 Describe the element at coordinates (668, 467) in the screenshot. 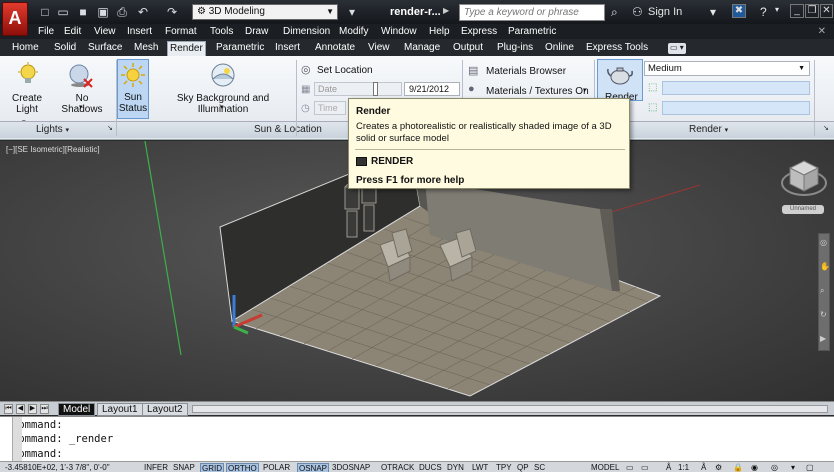

I see `annotation-scale-icon: Å` at that location.